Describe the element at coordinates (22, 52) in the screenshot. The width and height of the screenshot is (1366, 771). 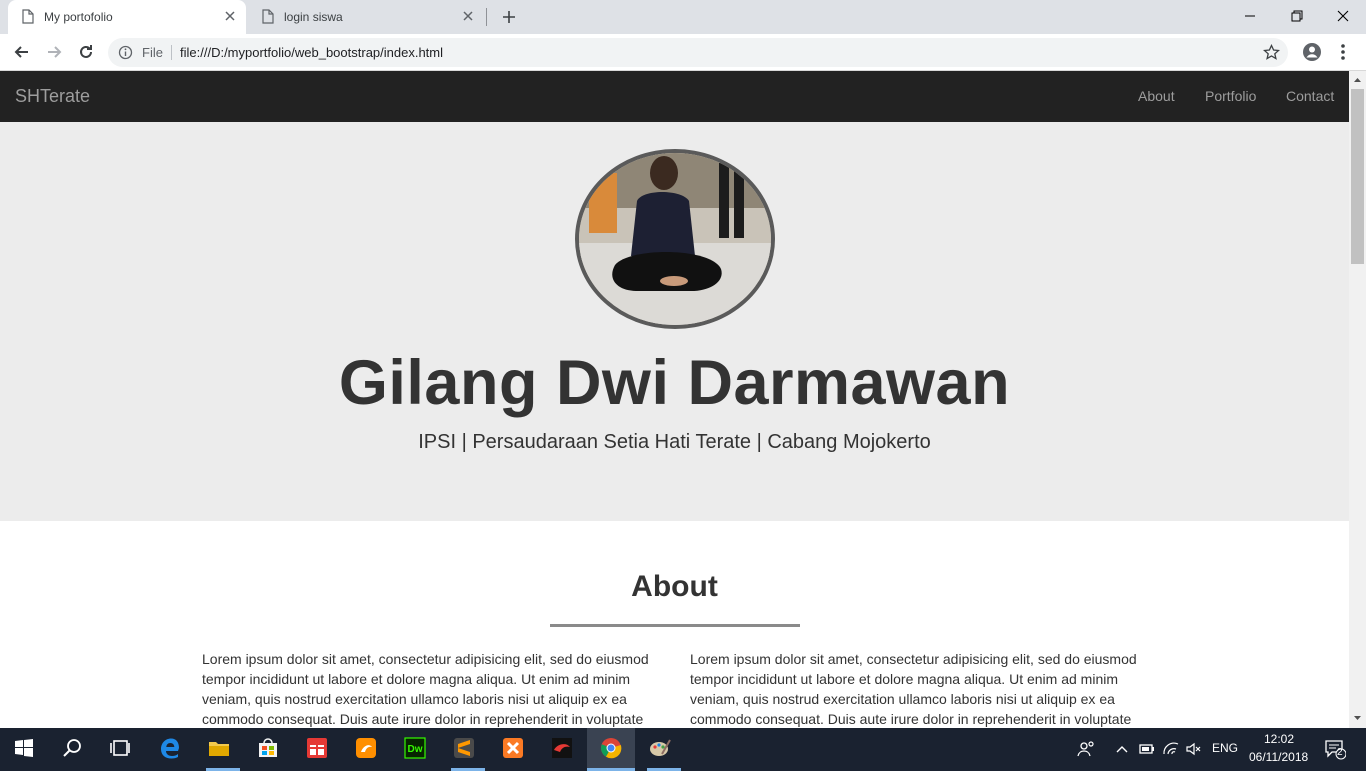
I see `back-icon` at that location.